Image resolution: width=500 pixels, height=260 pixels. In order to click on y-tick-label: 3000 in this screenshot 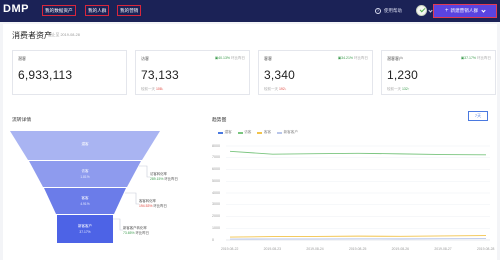, I will do `click(216, 204)`.